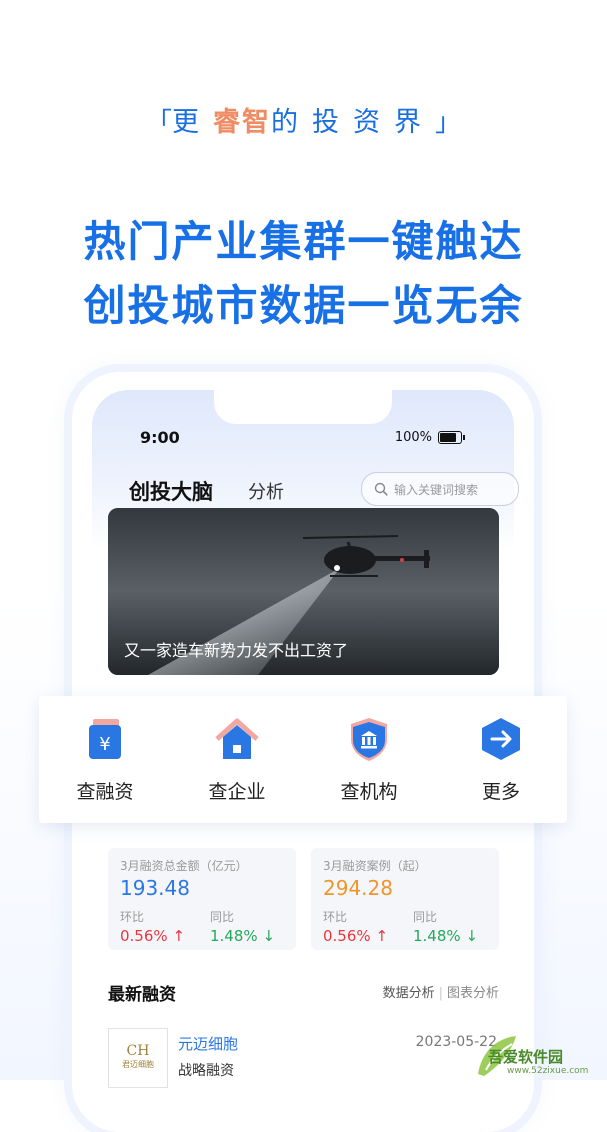 The image size is (607, 1132). What do you see at coordinates (155, 888) in the screenshot?
I see `stat-value: 193.48` at bounding box center [155, 888].